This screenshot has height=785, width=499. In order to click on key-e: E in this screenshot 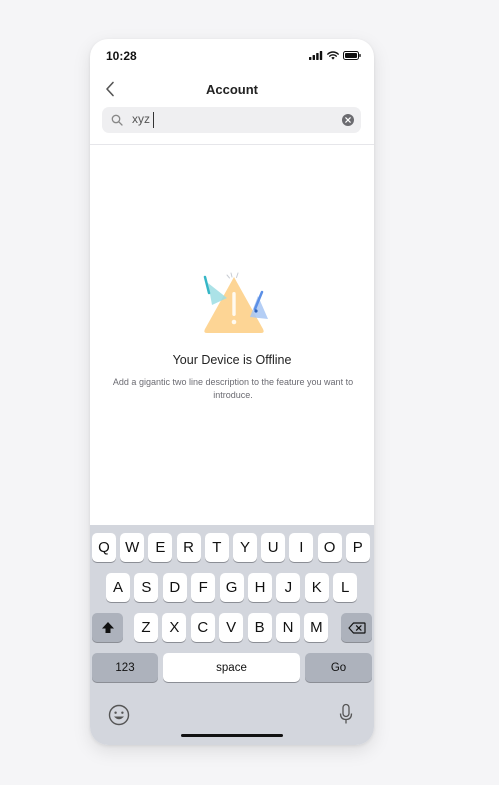, I will do `click(160, 547)`.